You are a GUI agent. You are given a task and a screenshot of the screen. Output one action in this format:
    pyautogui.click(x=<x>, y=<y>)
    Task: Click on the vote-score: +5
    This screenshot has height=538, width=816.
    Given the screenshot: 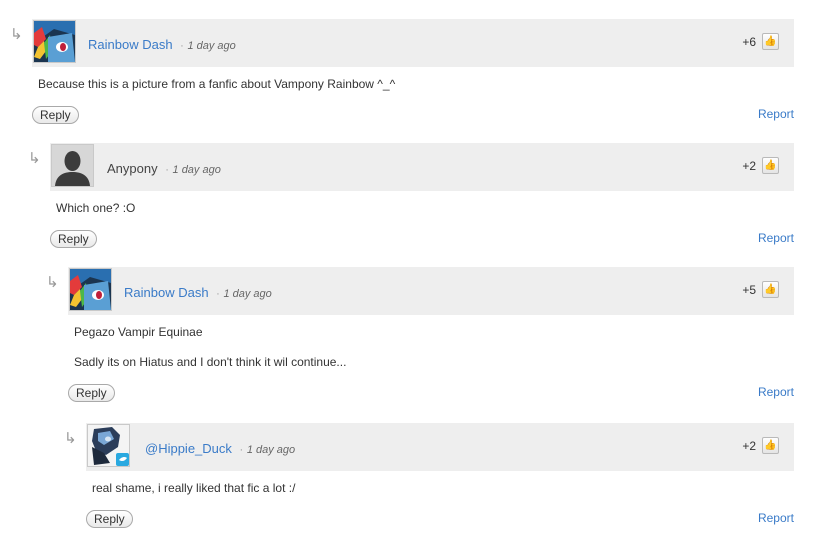 What is the action you would take?
    pyautogui.click(x=749, y=290)
    